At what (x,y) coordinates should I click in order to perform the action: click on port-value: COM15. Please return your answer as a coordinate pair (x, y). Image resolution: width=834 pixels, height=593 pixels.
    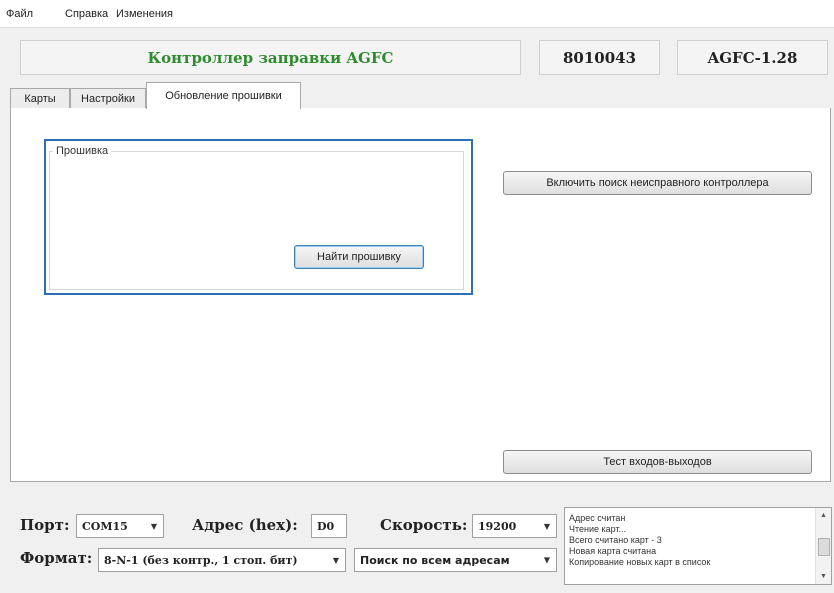
    Looking at the image, I should click on (105, 526).